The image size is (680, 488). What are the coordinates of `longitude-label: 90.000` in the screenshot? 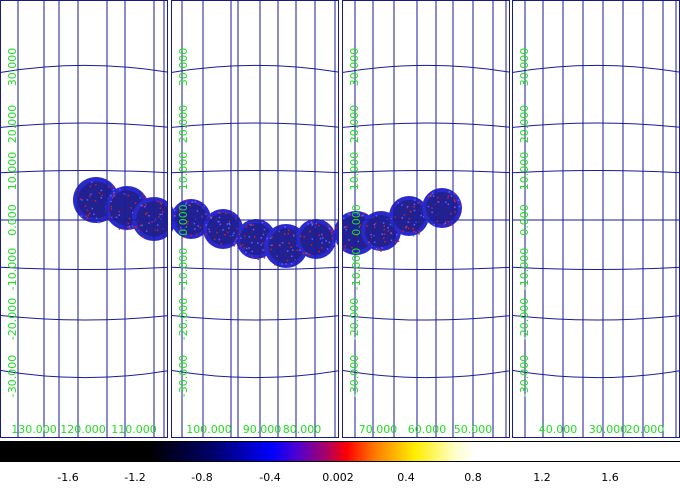 It's located at (262, 429).